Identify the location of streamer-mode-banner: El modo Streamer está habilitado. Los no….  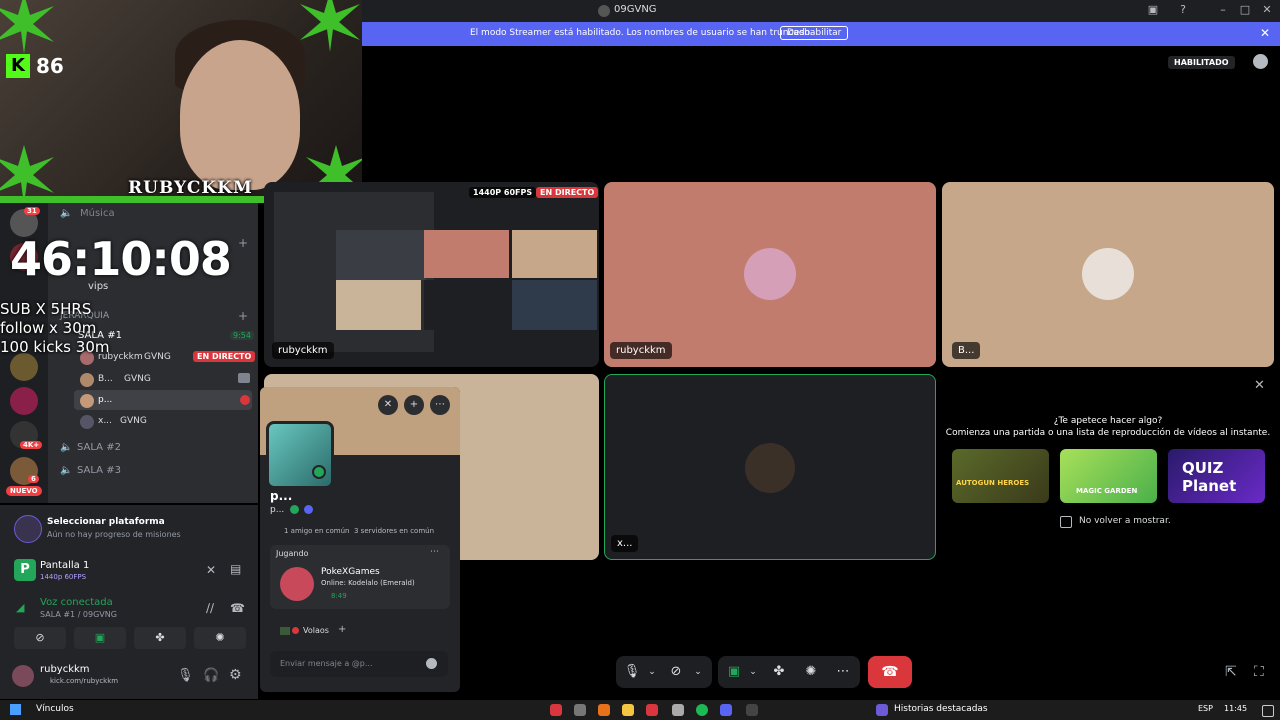
(820, 34).